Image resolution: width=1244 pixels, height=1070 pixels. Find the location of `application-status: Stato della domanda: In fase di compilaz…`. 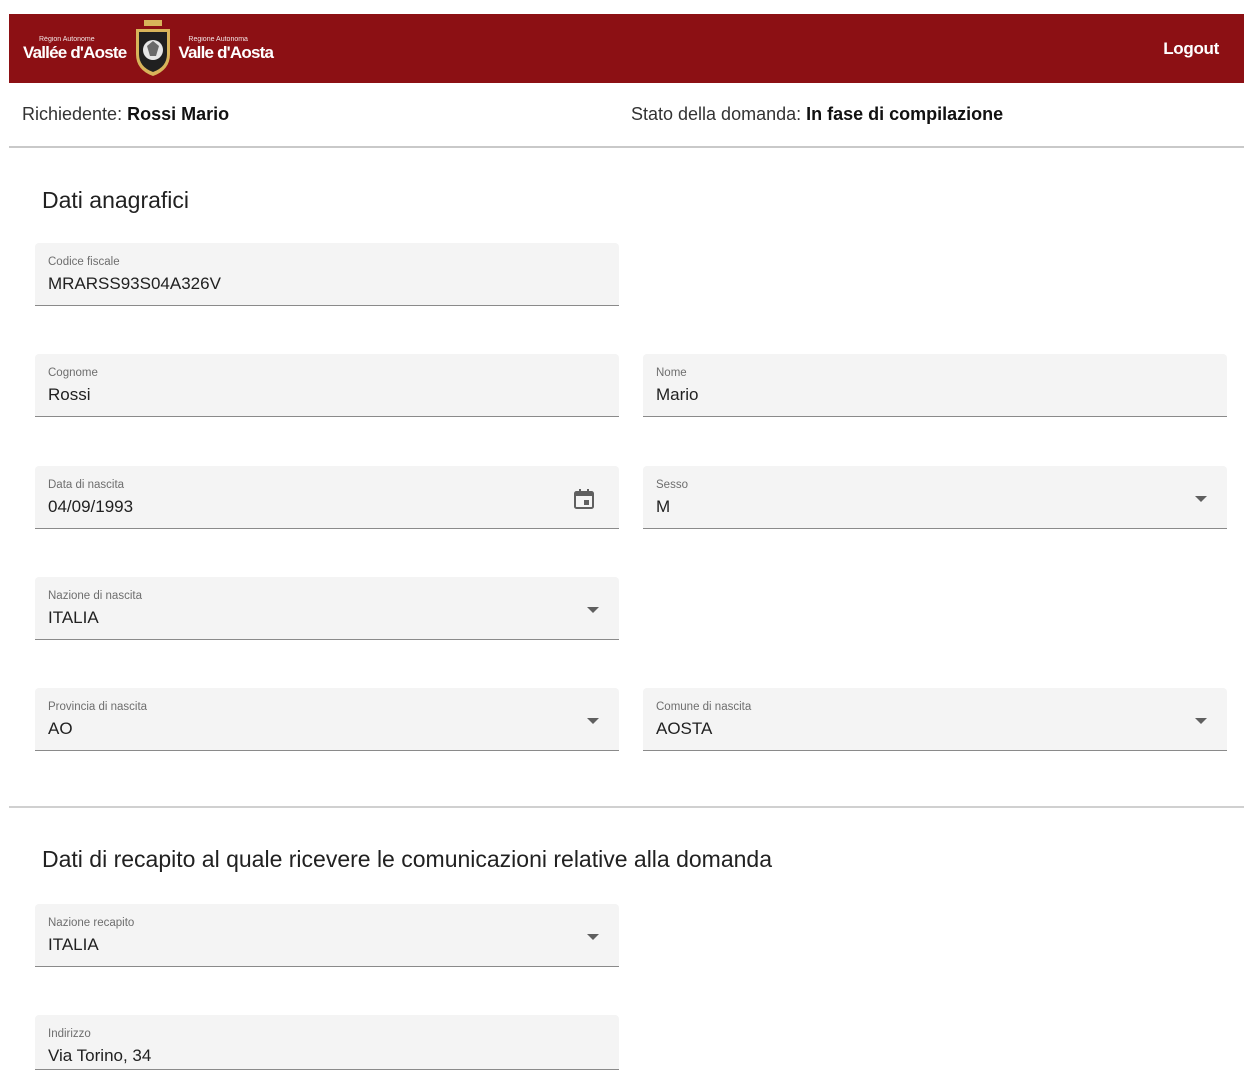

application-status: Stato della domanda: In fase di compilaz… is located at coordinates (817, 114).